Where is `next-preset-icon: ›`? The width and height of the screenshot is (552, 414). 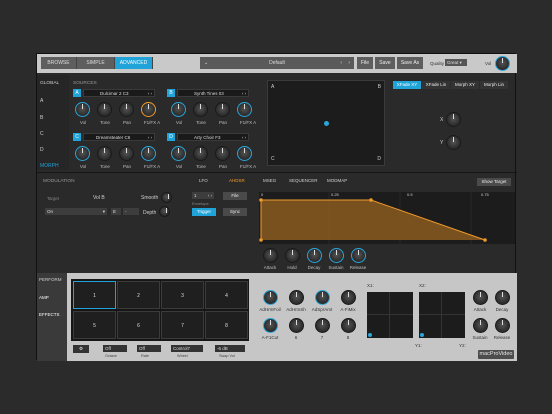
next-preset-icon: › is located at coordinates (349, 63).